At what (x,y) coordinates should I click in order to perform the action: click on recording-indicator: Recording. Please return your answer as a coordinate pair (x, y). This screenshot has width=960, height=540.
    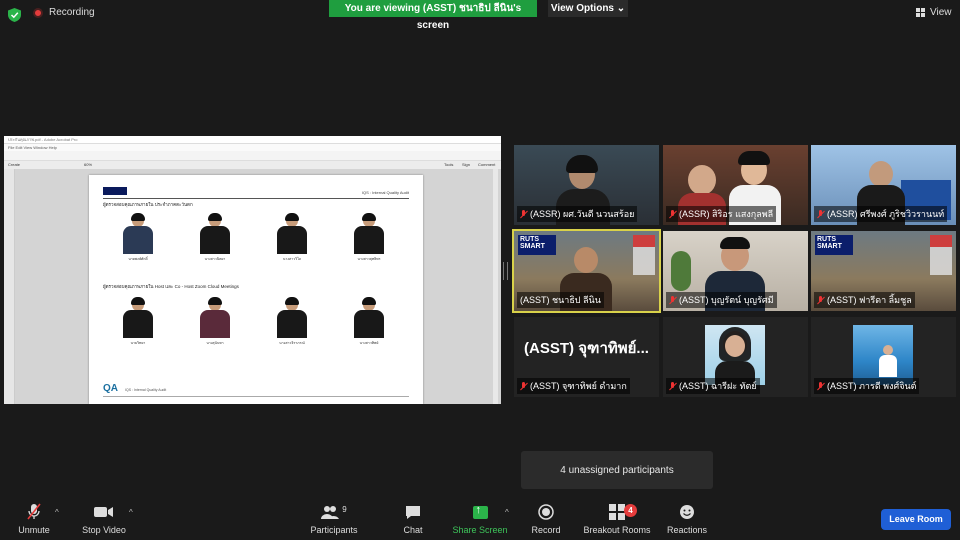
    Looking at the image, I should click on (64, 12).